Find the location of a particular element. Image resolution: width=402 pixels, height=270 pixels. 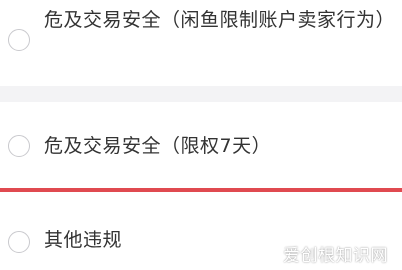

watermark-text: 爱创根知识网 is located at coordinates (335, 256).